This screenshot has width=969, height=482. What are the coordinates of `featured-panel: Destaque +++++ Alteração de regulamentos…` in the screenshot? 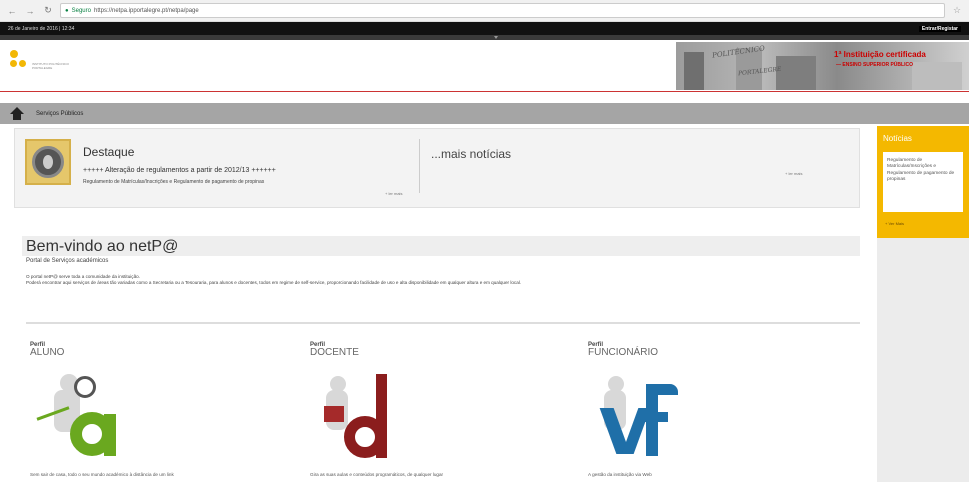 It's located at (437, 168).